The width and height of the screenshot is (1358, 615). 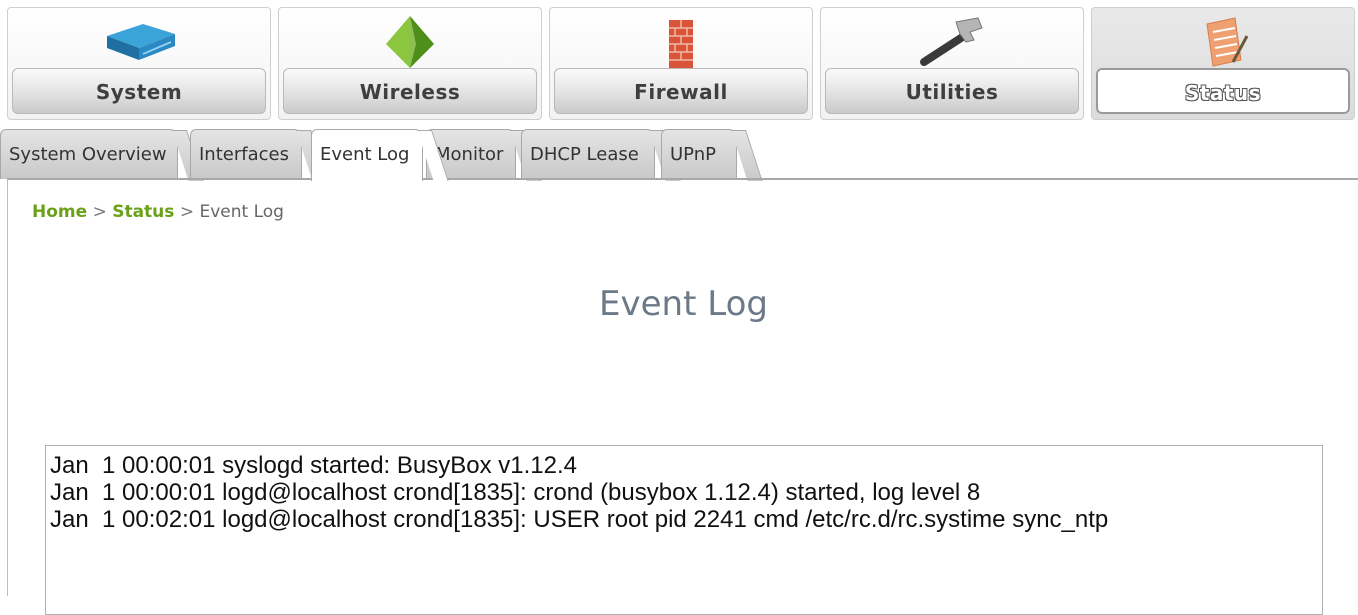 I want to click on breadcrumb-home-link: Home, so click(x=59, y=212).